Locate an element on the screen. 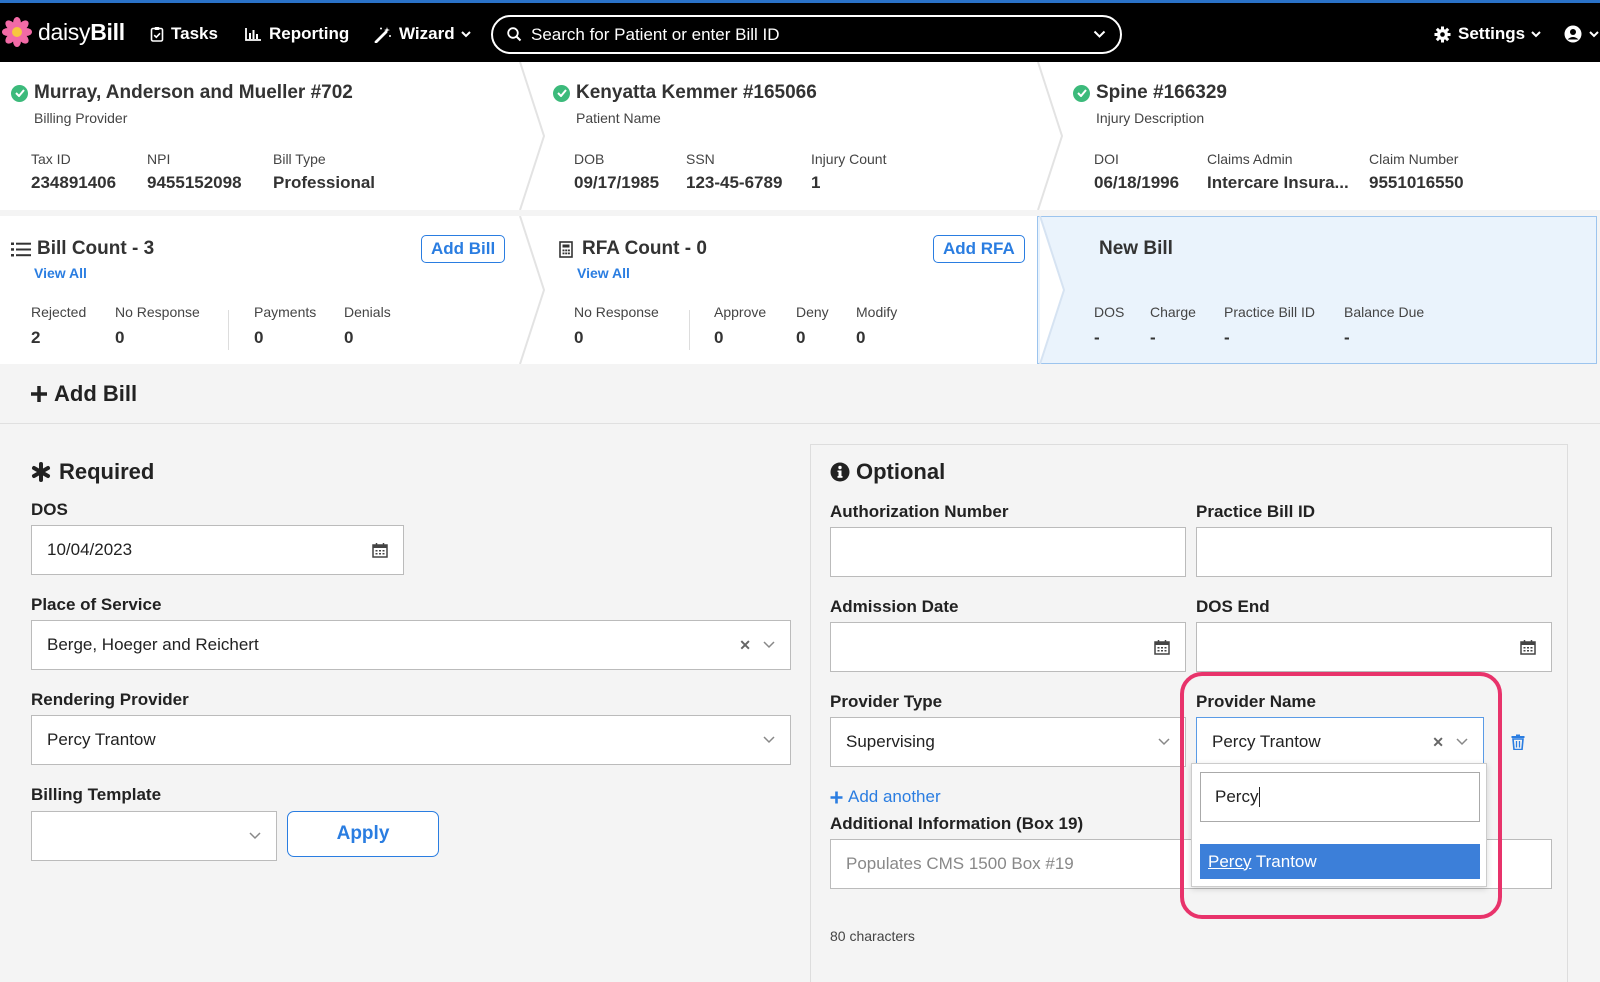 The height and width of the screenshot is (982, 1600). nav-settings: Settings is located at coordinates (1487, 34).